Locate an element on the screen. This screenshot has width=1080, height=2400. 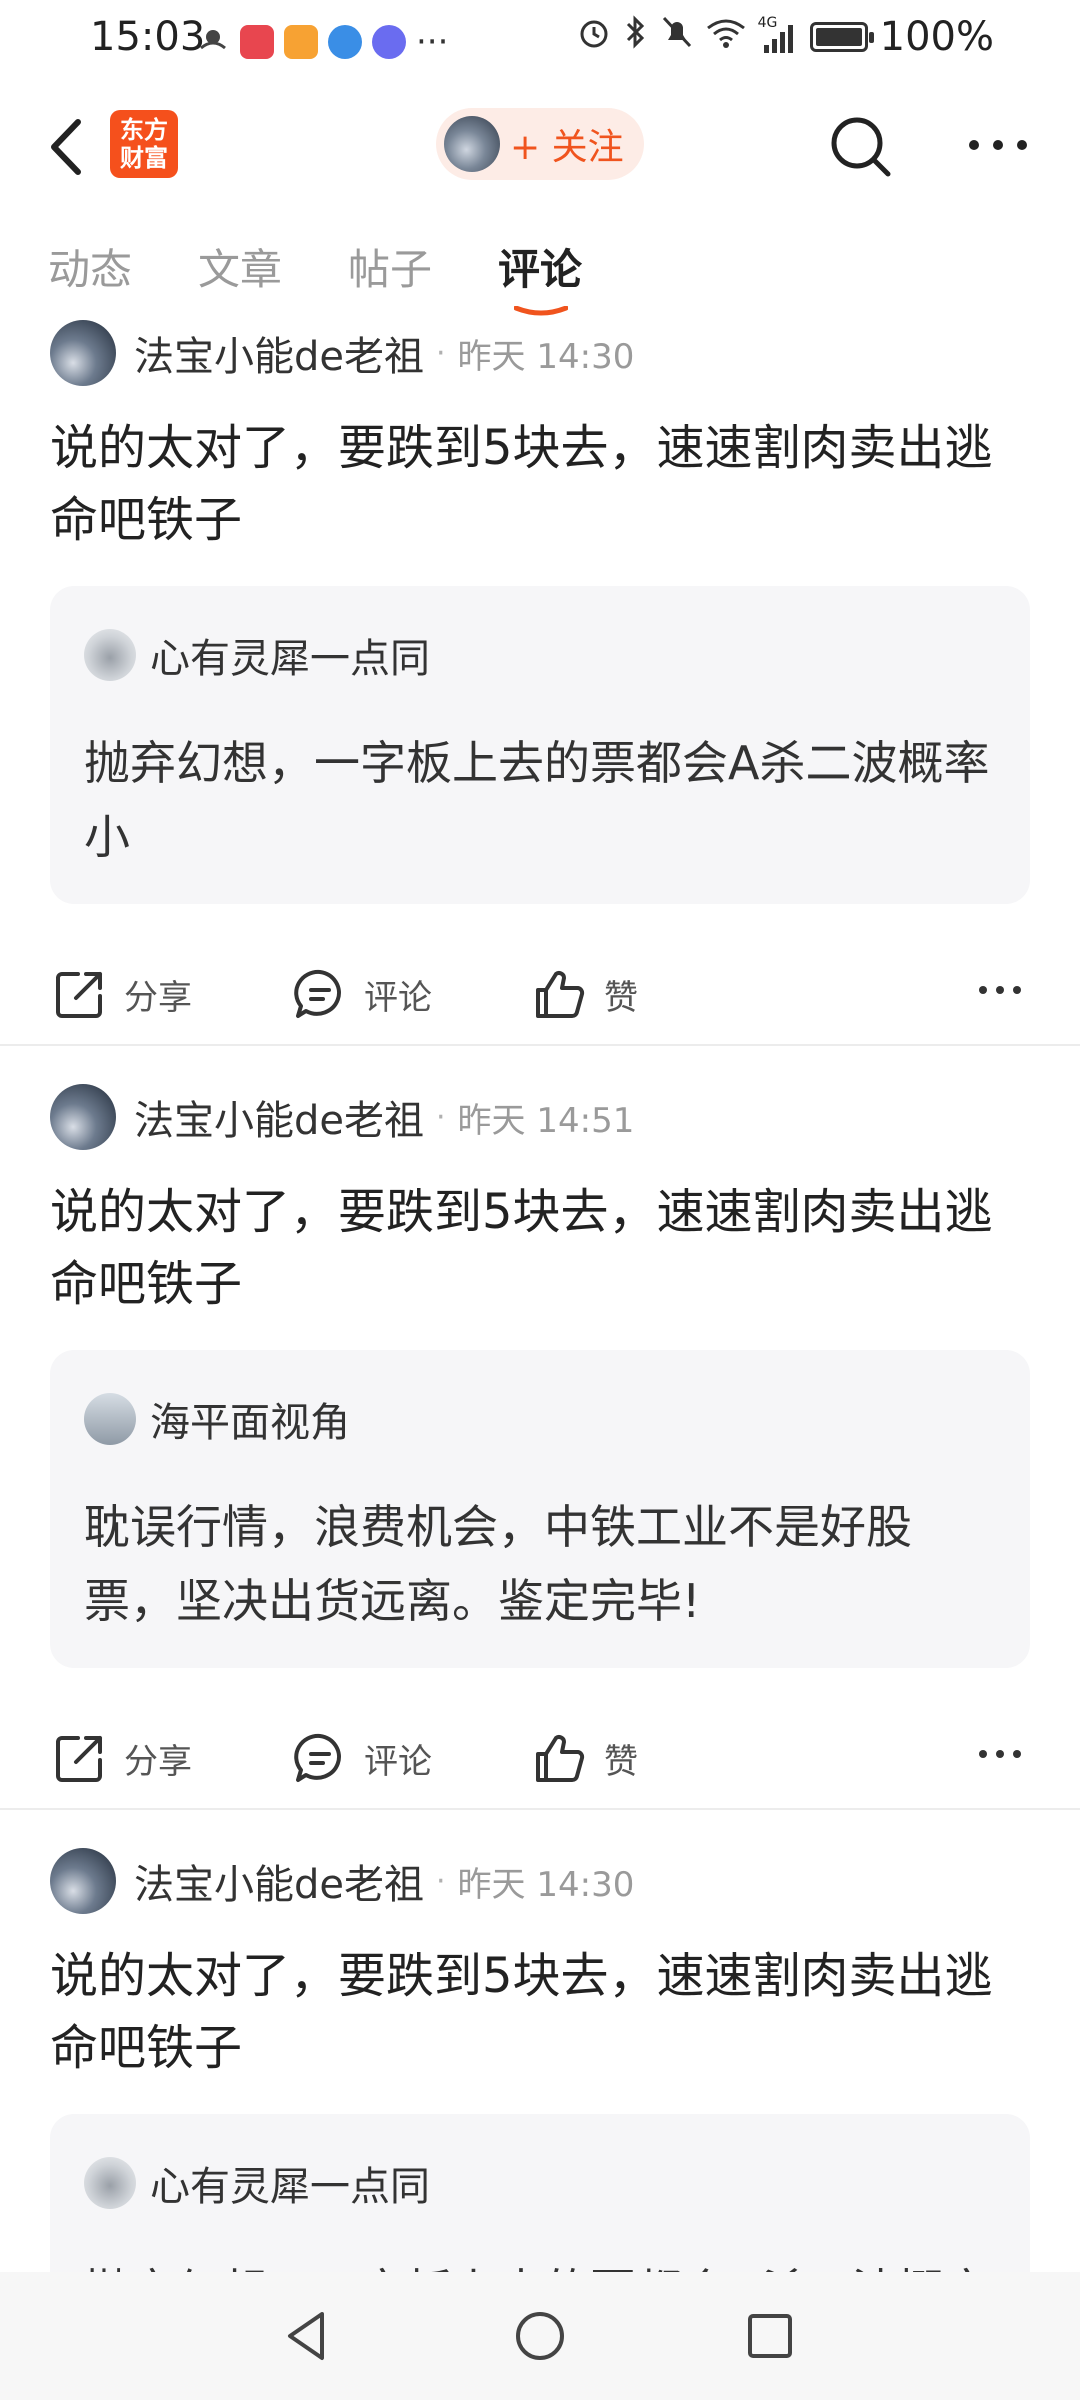
back-arrow-icon is located at coordinates (66, 147).